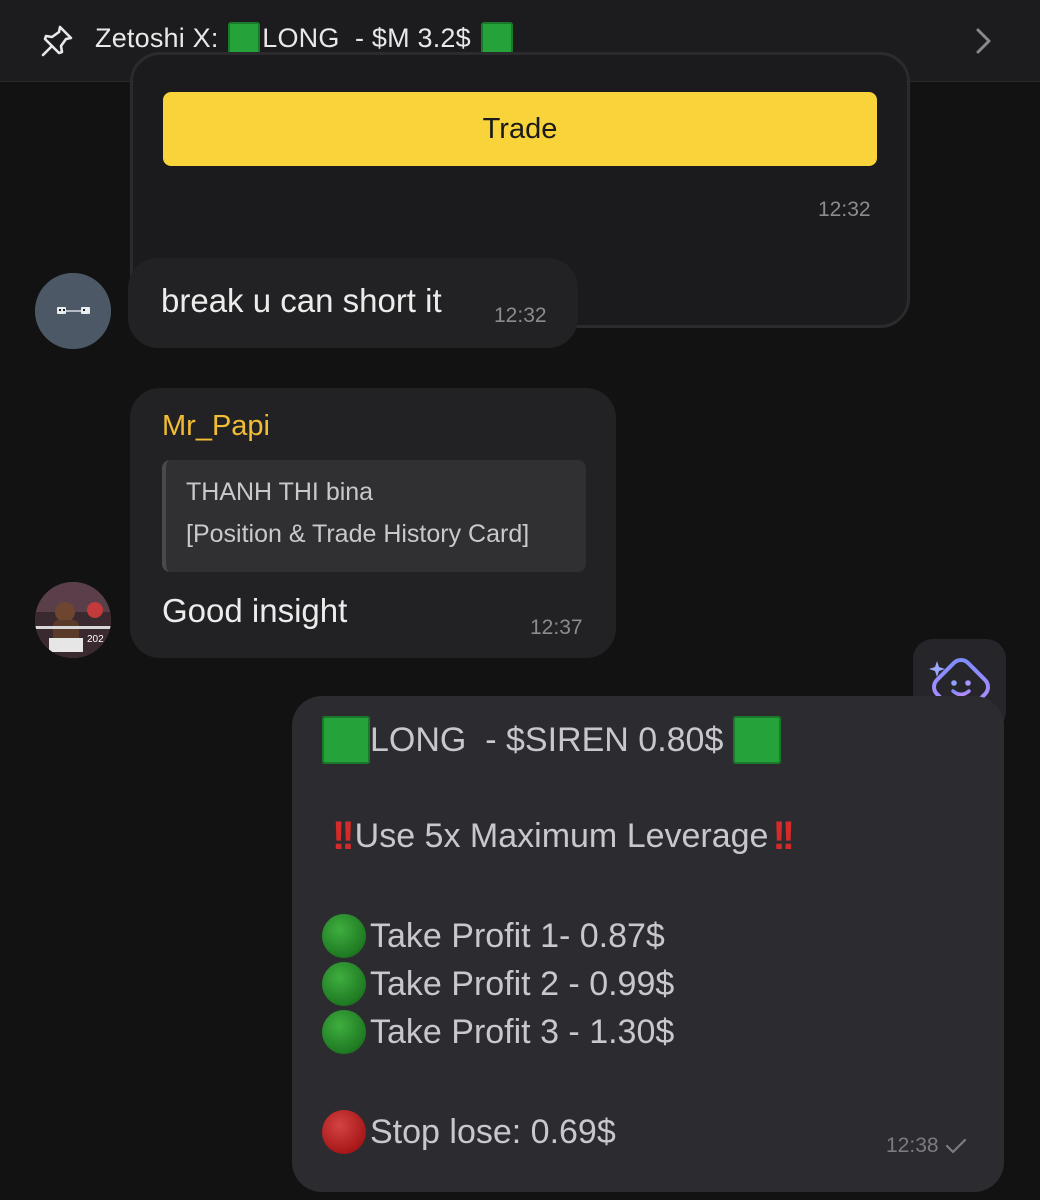  I want to click on message-text: Good insight, so click(255, 610).